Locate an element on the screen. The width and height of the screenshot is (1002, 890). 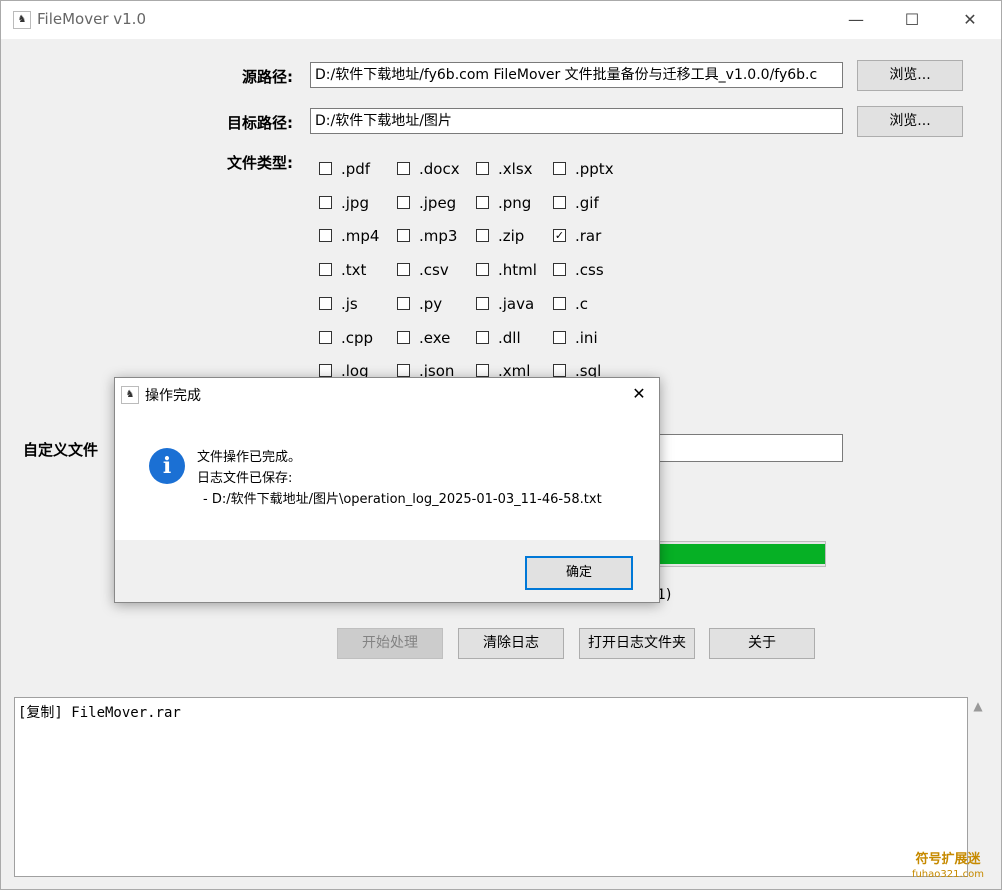
dialog-message-line2: 日志文件已保存: is located at coordinates (245, 478).